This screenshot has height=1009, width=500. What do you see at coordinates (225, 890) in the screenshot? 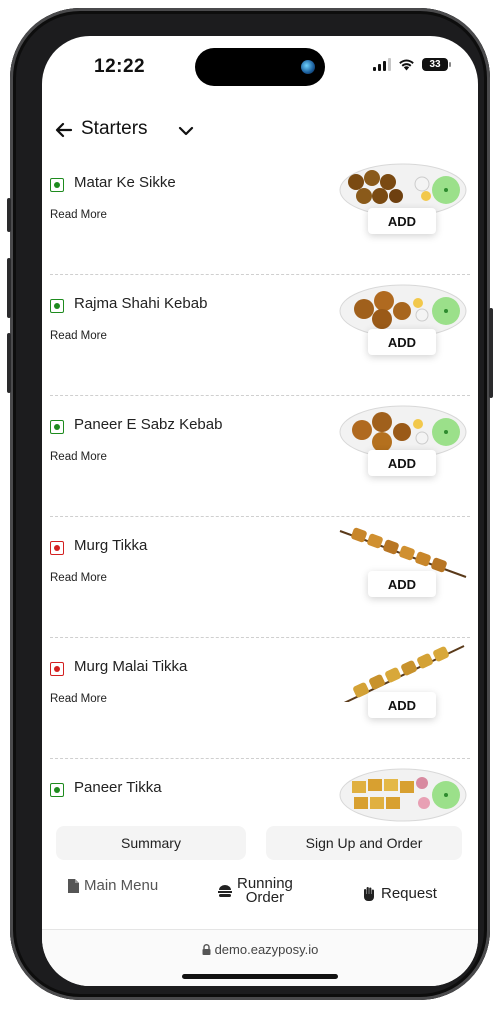
I see `burger-icon` at bounding box center [225, 890].